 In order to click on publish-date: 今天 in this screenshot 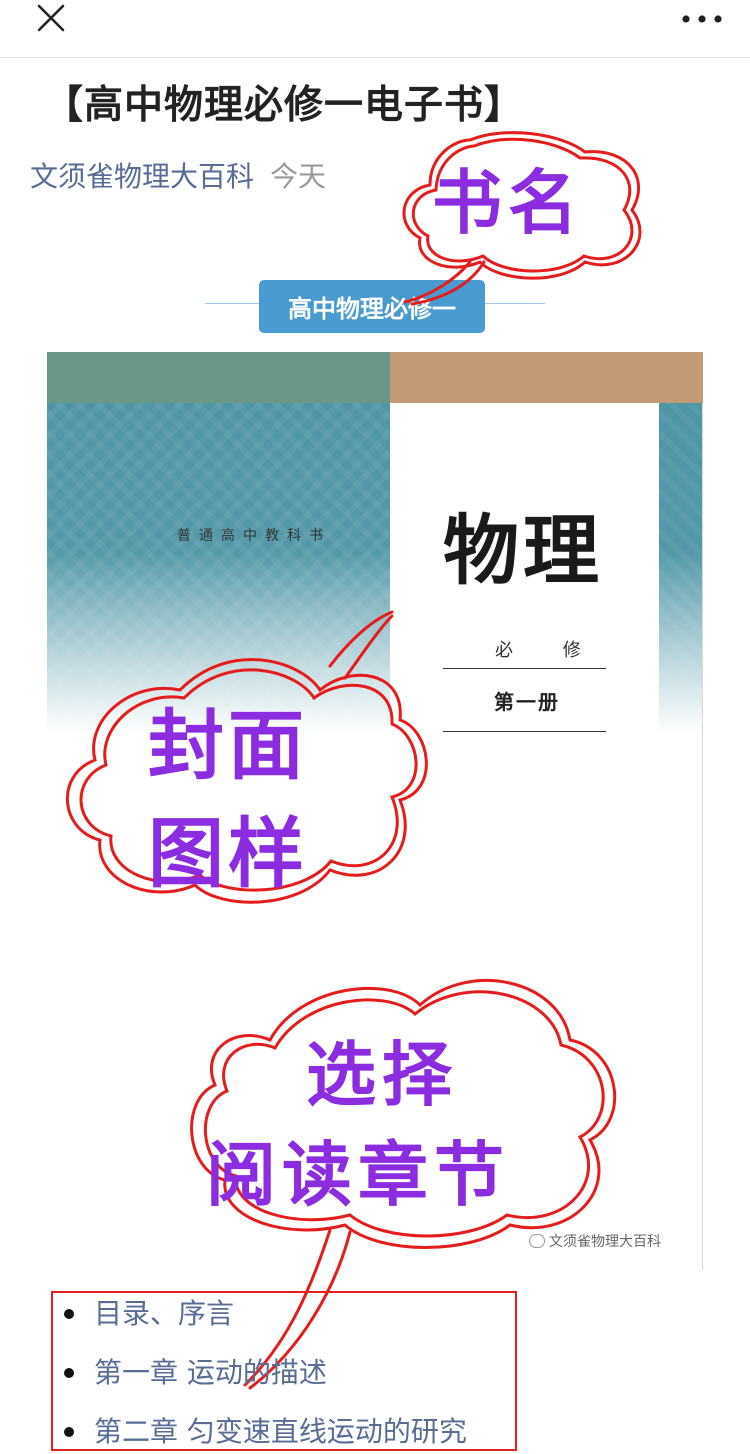, I will do `click(298, 176)`.